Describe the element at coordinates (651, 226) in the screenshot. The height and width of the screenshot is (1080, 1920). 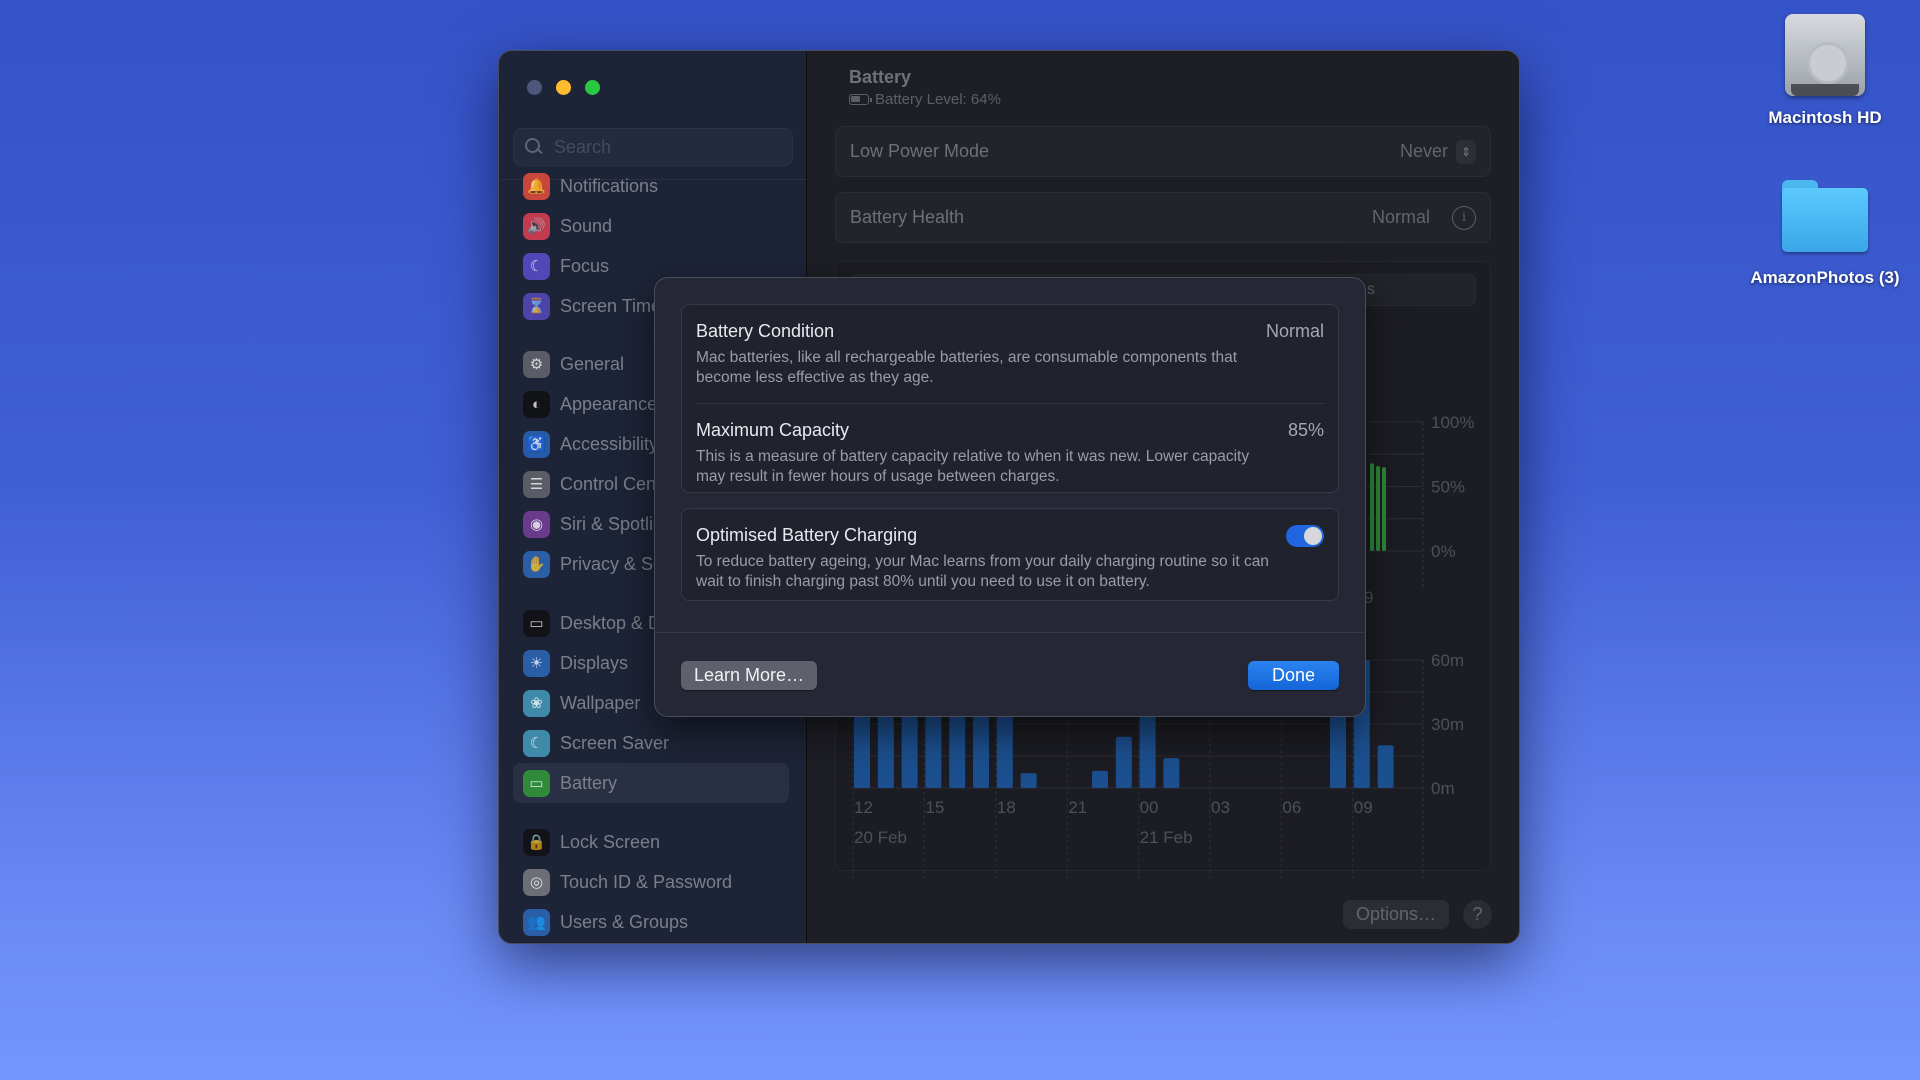
I see `sidebar-item-sound: 🔊 Sound` at that location.